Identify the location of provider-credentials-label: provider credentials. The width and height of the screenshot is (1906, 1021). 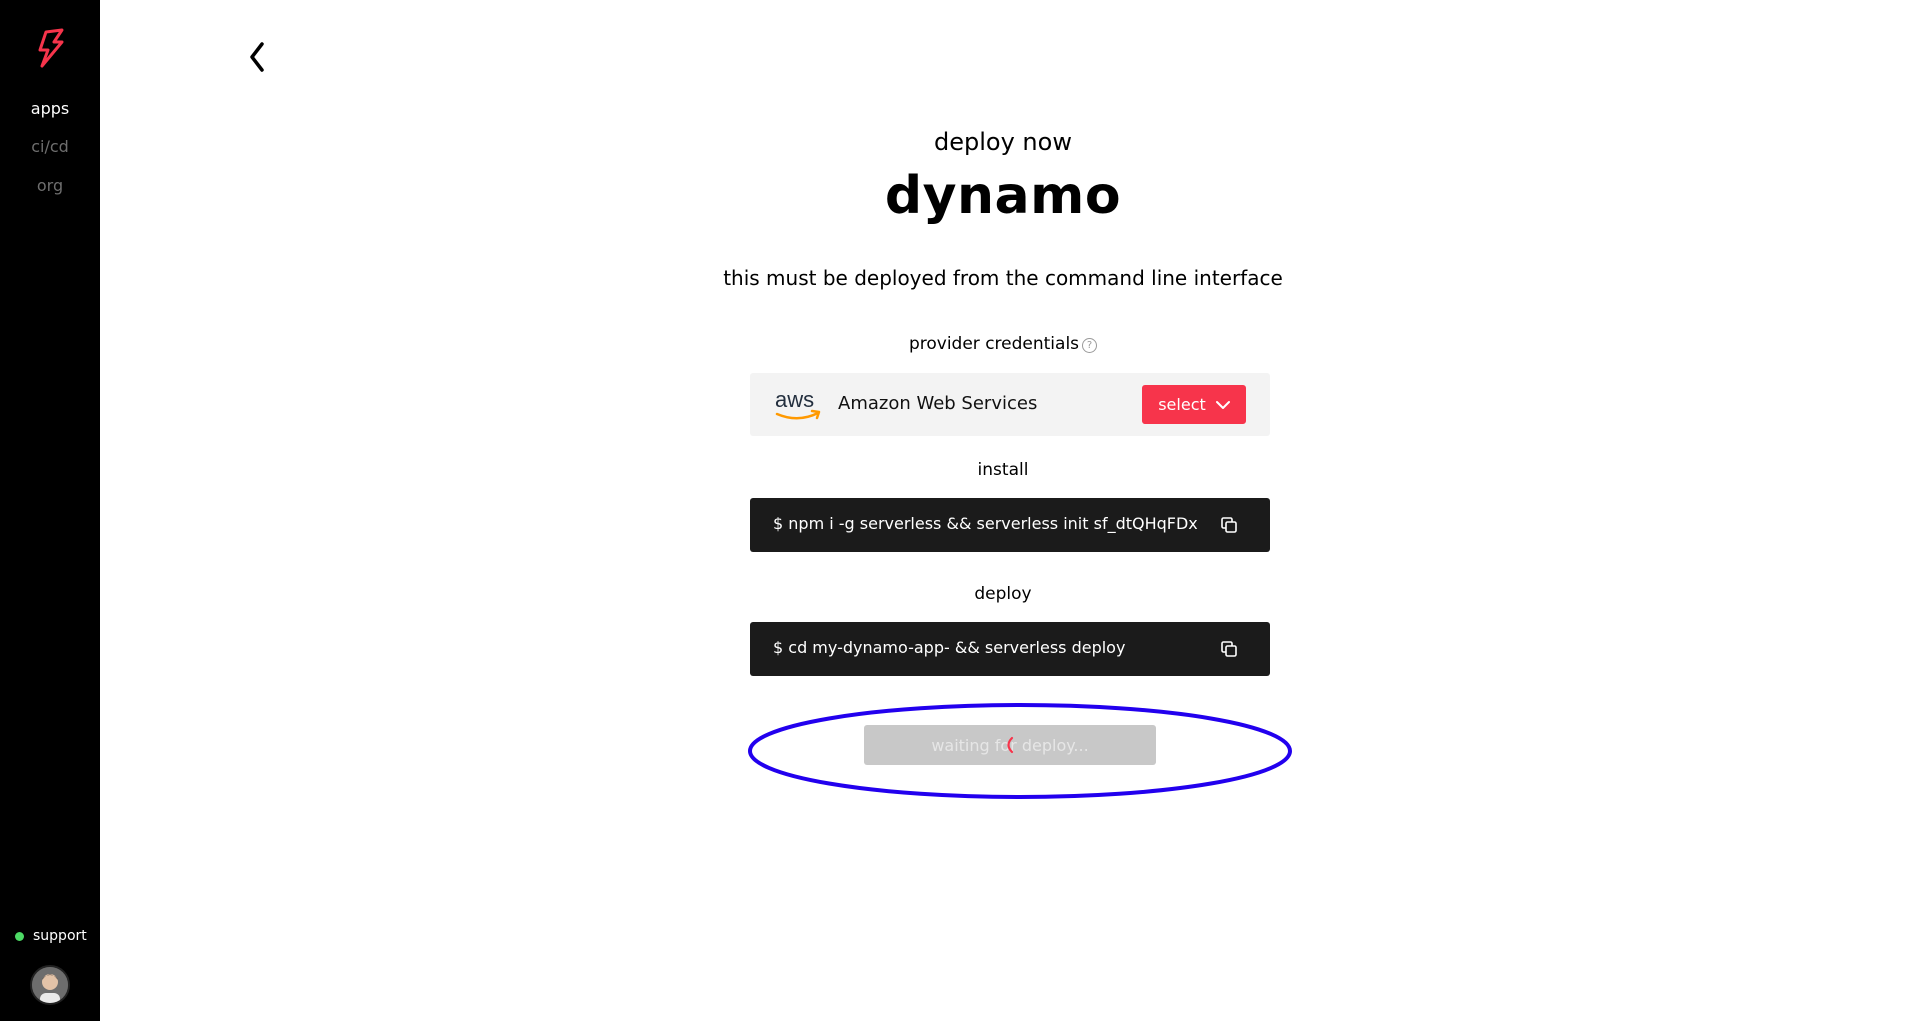
(994, 344).